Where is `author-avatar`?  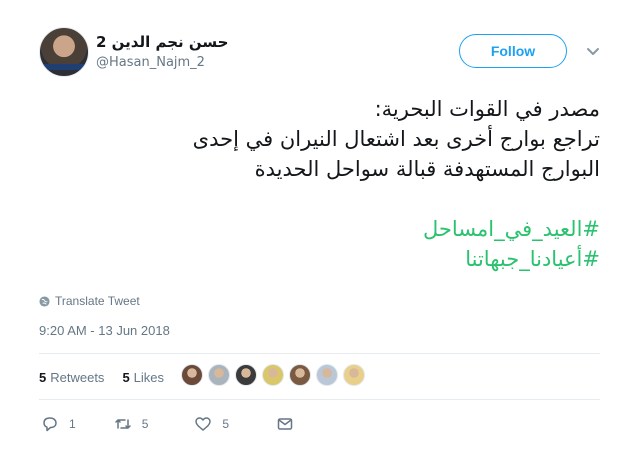 author-avatar is located at coordinates (64, 52).